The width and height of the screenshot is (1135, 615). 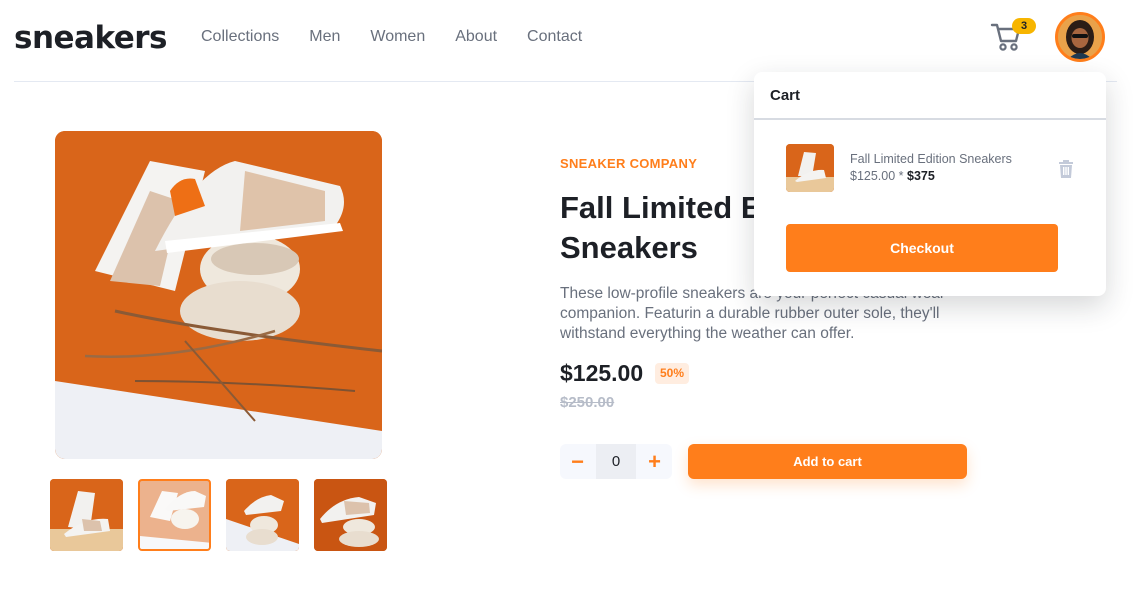 I want to click on delete-item-button, so click(x=1066, y=169).